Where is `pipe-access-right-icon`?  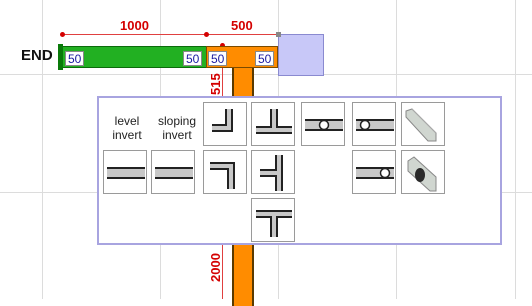 pipe-access-right-icon is located at coordinates (374, 172).